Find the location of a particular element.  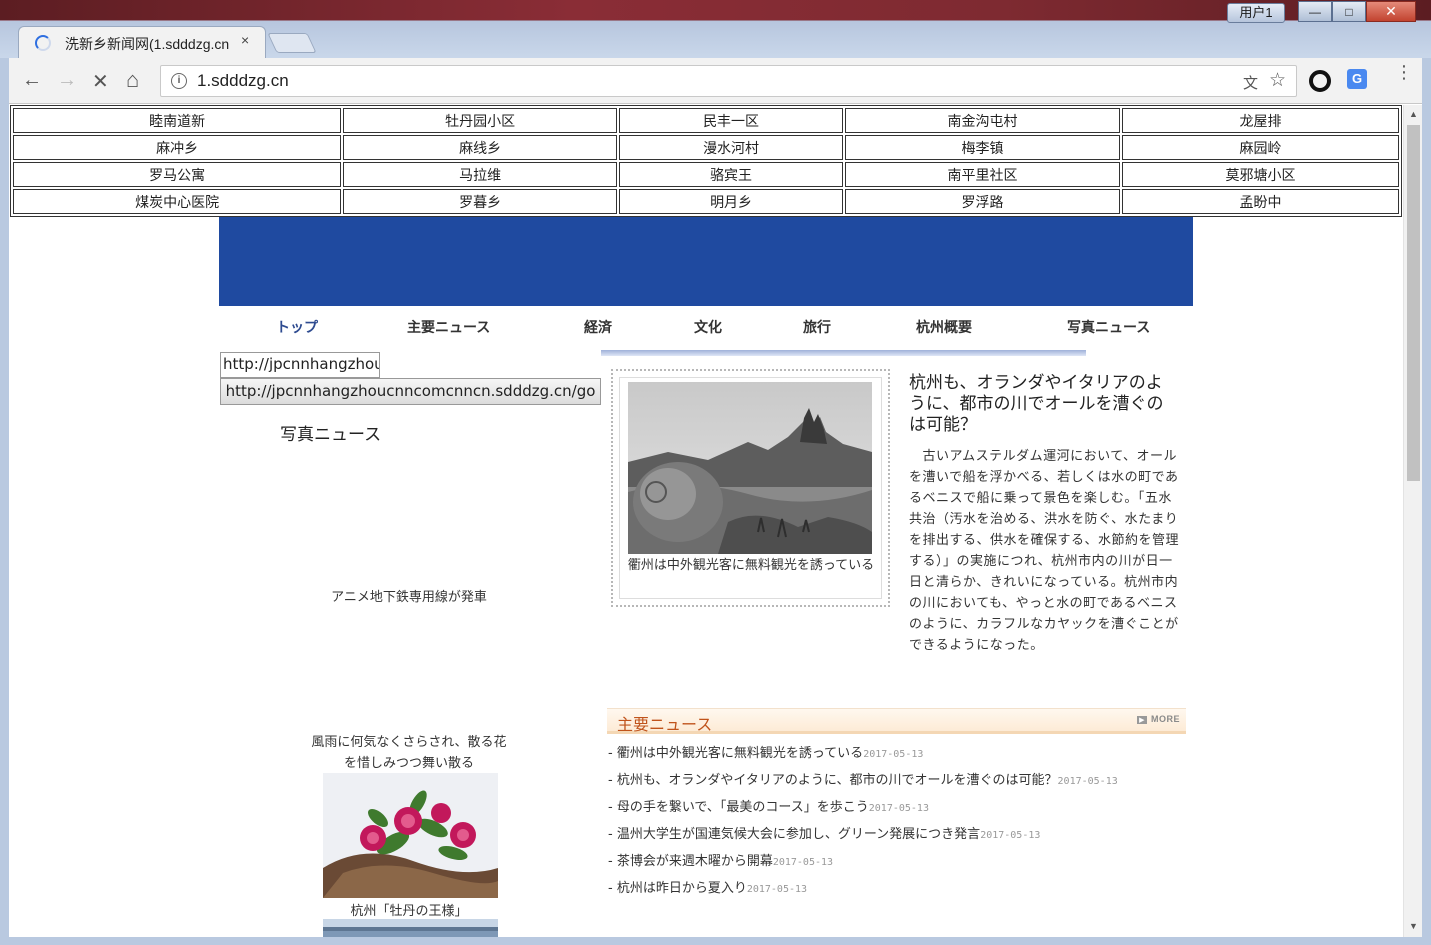

back-icon: ← is located at coordinates (32, 80).